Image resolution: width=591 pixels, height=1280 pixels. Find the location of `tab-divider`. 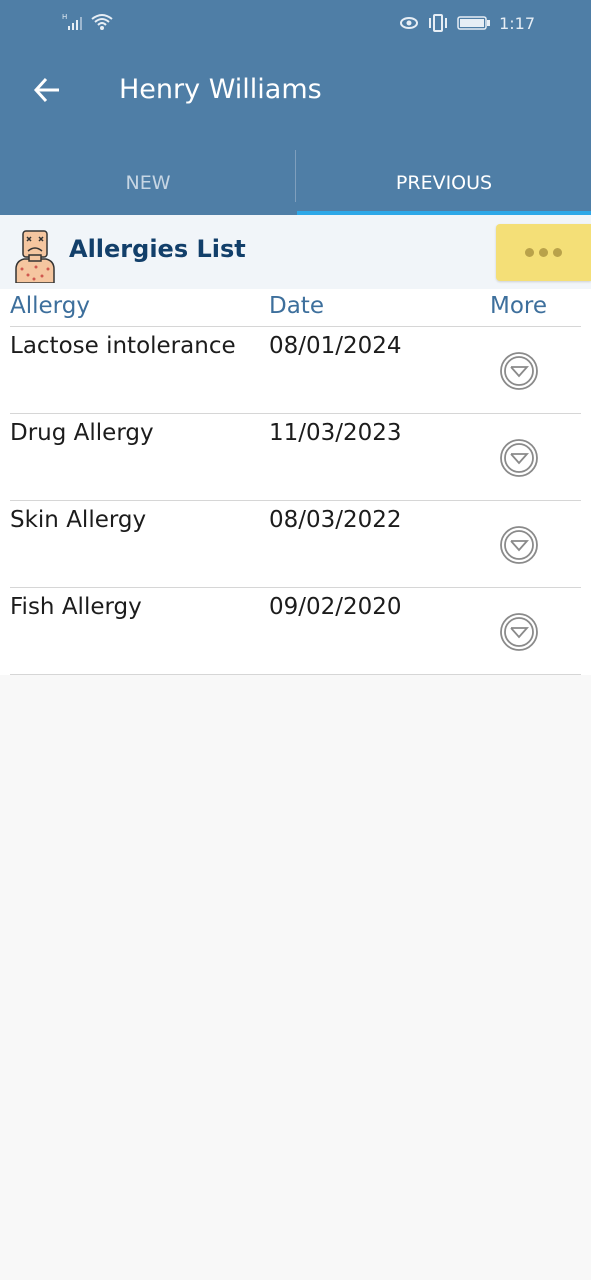

tab-divider is located at coordinates (295, 176).